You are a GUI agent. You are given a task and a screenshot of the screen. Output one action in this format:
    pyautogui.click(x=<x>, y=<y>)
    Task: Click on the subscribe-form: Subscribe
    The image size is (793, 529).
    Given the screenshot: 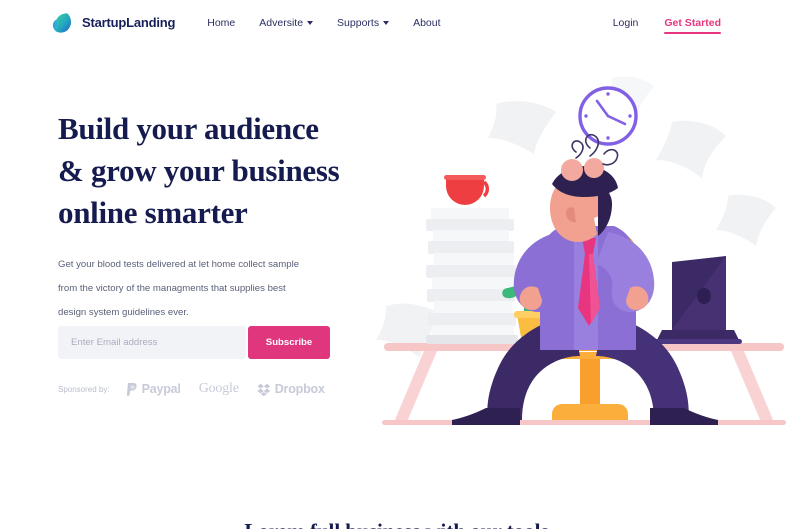 What is the action you would take?
    pyautogui.click(x=194, y=342)
    